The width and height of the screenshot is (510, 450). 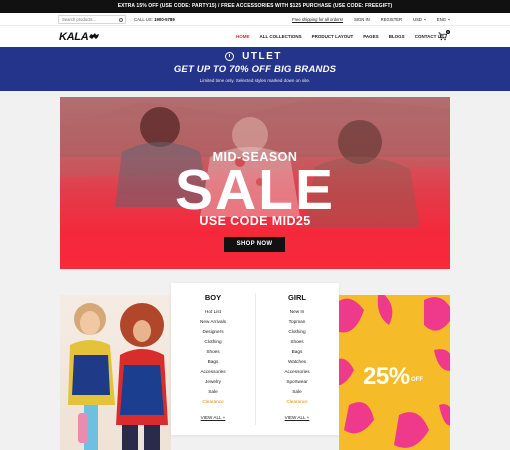 I want to click on girl-link: Clothing, so click(x=297, y=332).